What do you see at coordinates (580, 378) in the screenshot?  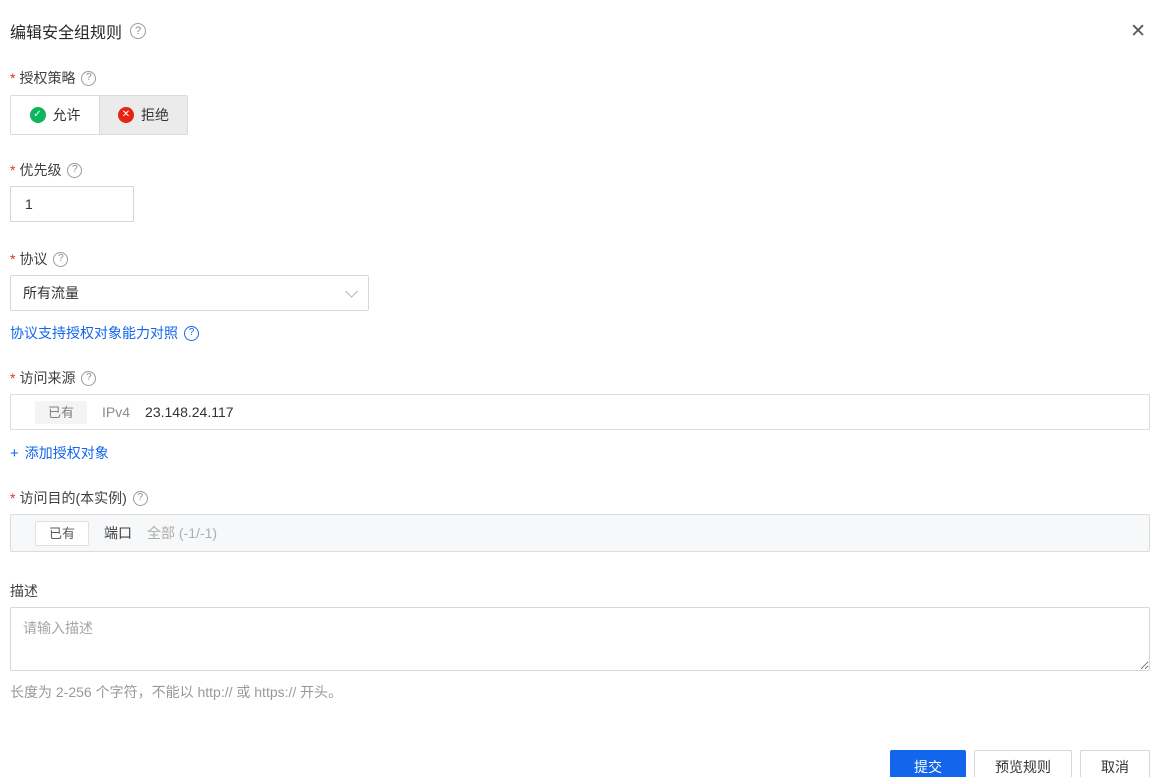 I see `source-label-row: * 访问来源 ?` at bounding box center [580, 378].